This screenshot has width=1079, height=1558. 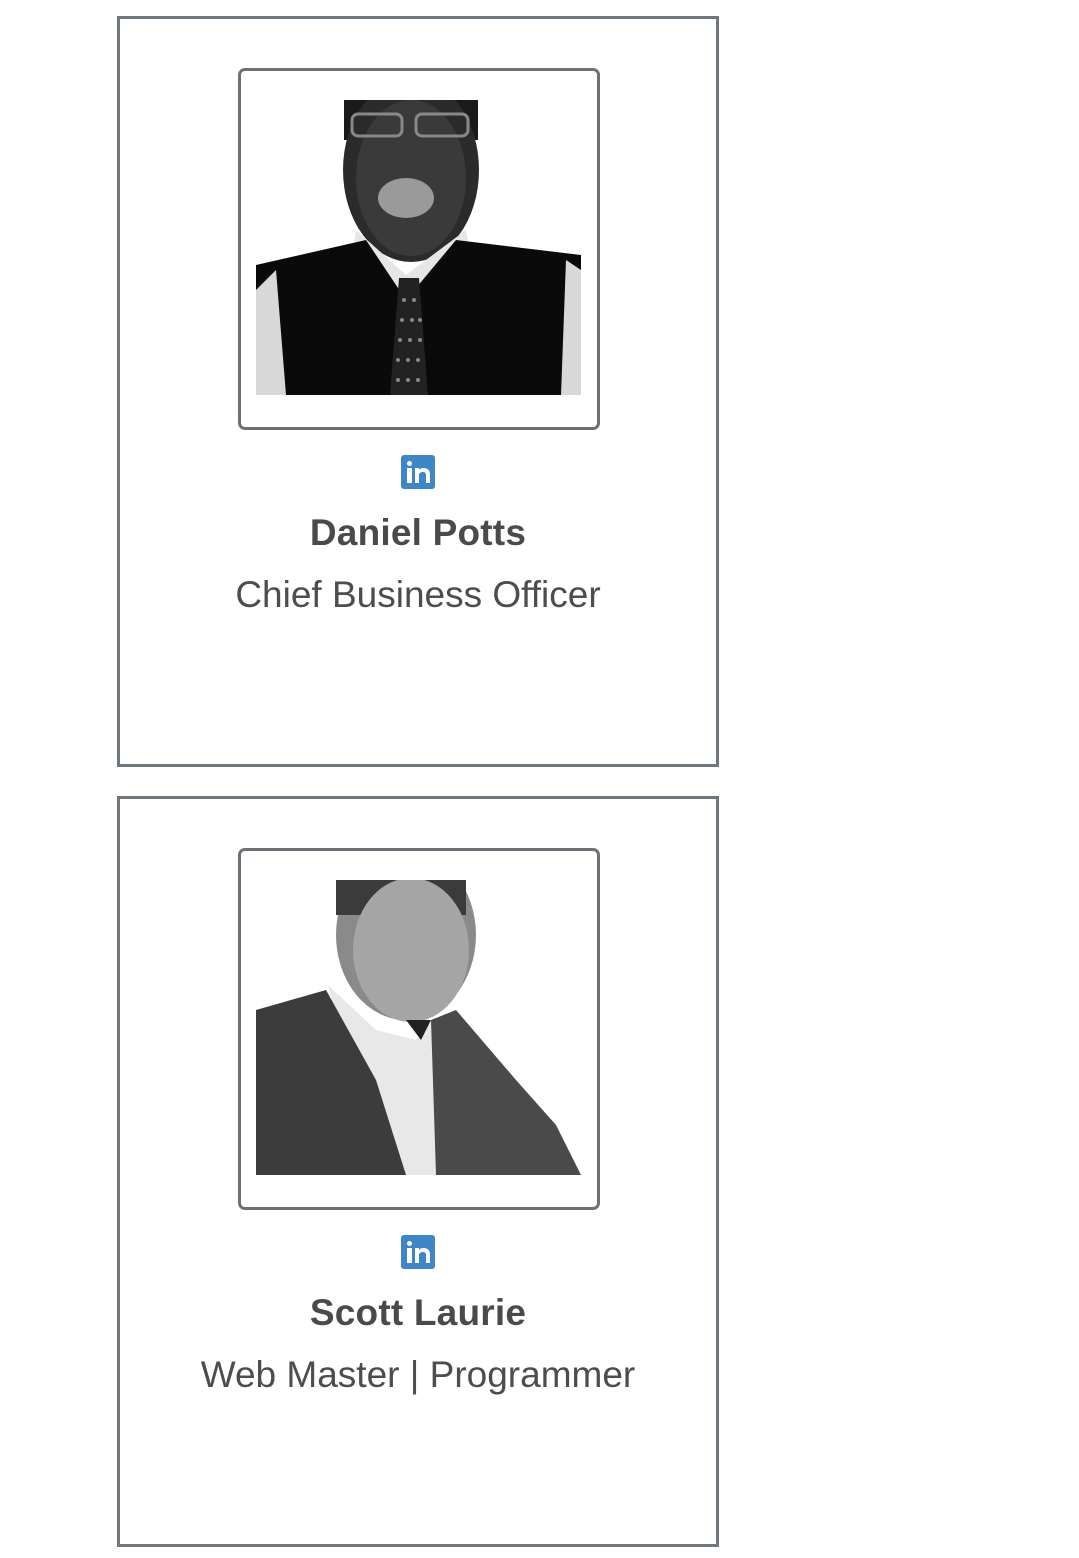 What do you see at coordinates (418, 1374) in the screenshot?
I see `member-role: Web Master | Programmer` at bounding box center [418, 1374].